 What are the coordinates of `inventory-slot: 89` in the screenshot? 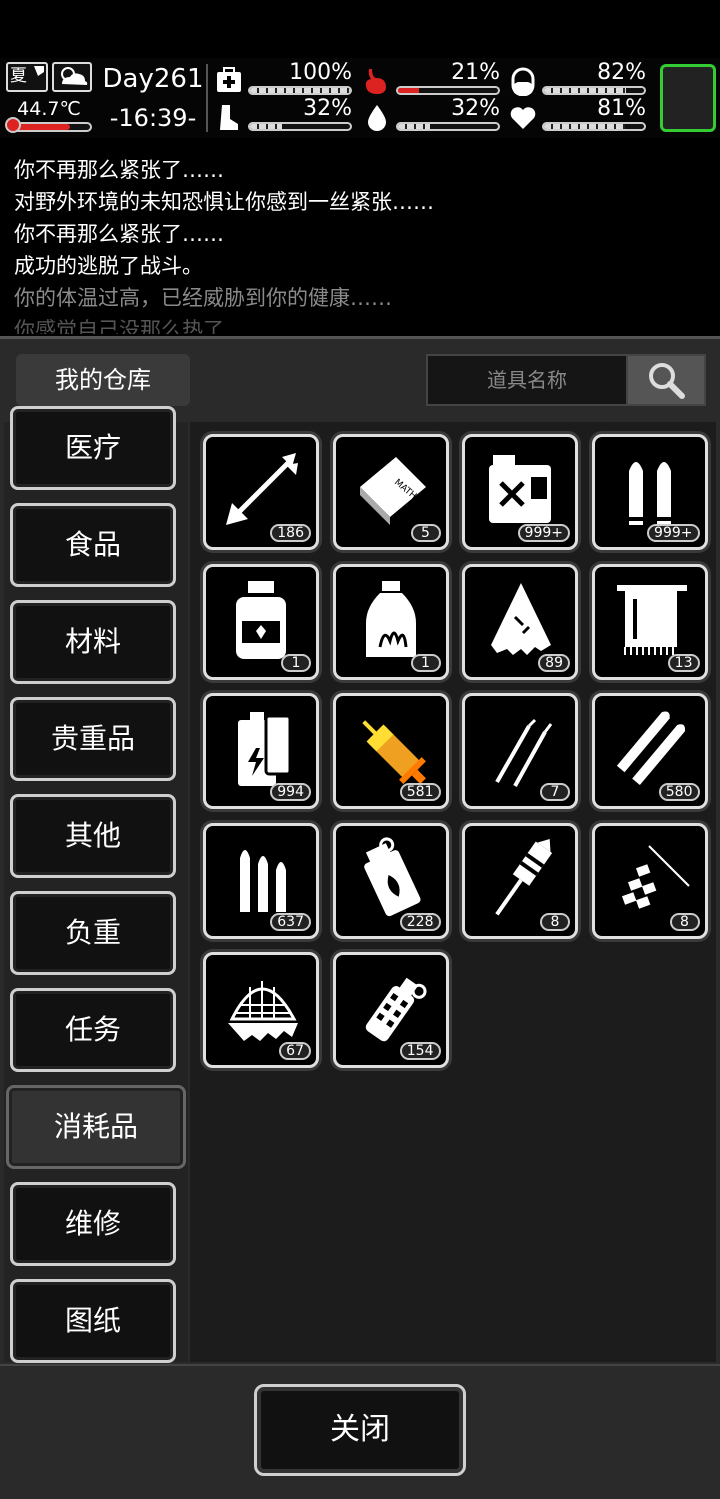 It's located at (520, 621).